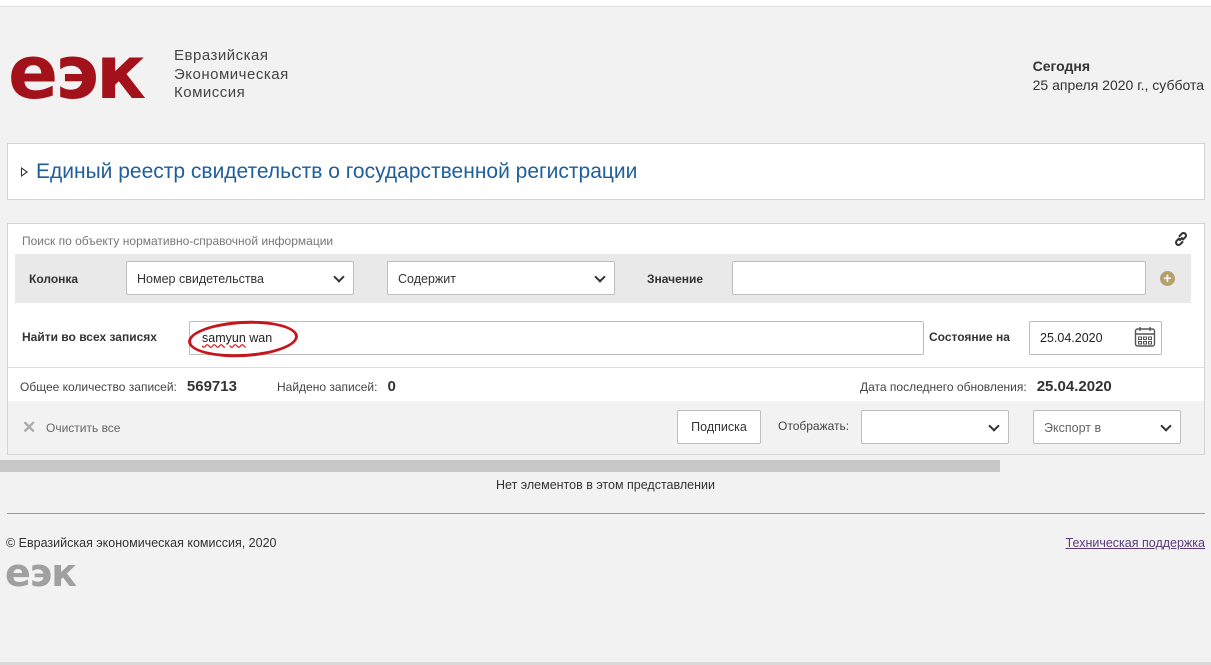 Image resolution: width=1211 pixels, height=665 pixels. Describe the element at coordinates (1118, 76) in the screenshot. I see `today-block: Сегодня 25 апреля 2020 г., суббота` at that location.